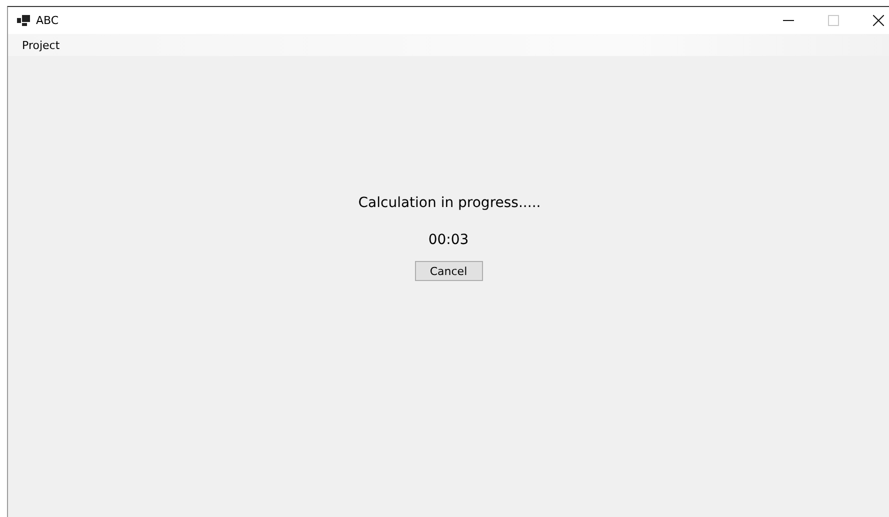  What do you see at coordinates (448, 271) in the screenshot?
I see `cancel-button: Cancel` at bounding box center [448, 271].